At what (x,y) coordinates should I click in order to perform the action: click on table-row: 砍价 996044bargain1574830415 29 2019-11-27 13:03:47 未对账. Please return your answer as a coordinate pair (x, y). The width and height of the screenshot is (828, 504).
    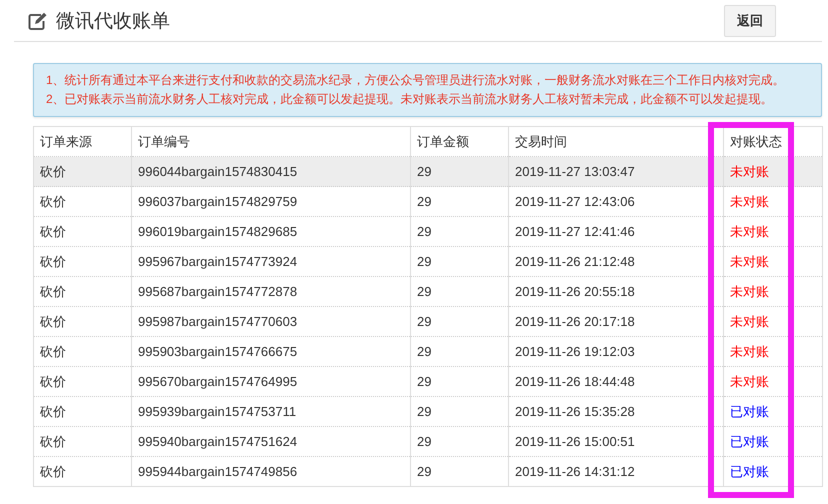
    Looking at the image, I should click on (428, 171).